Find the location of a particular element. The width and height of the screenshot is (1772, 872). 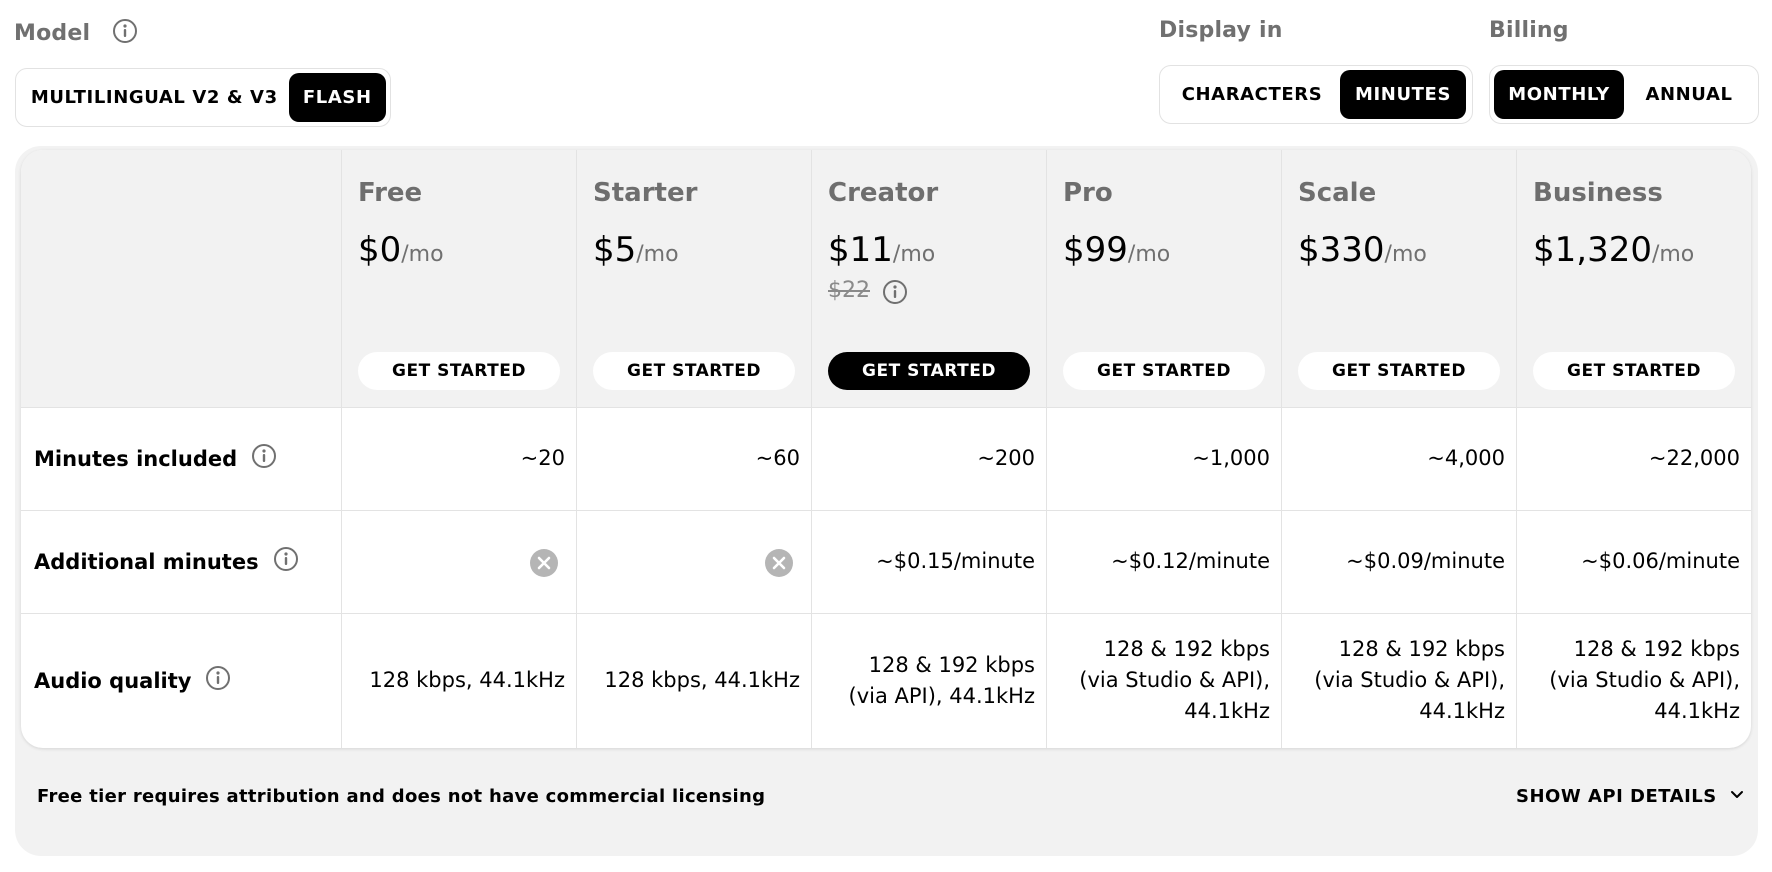

table-cell: ~4,000 is located at coordinates (1466, 458).